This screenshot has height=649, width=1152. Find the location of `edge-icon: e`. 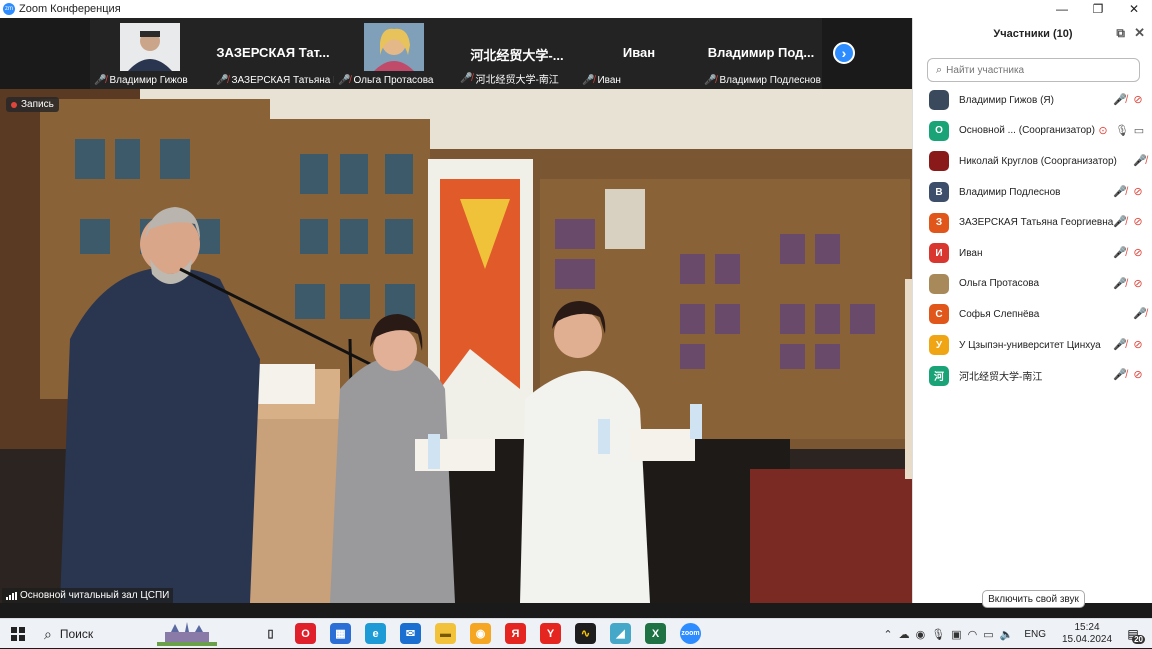

edge-icon: e is located at coordinates (375, 633).